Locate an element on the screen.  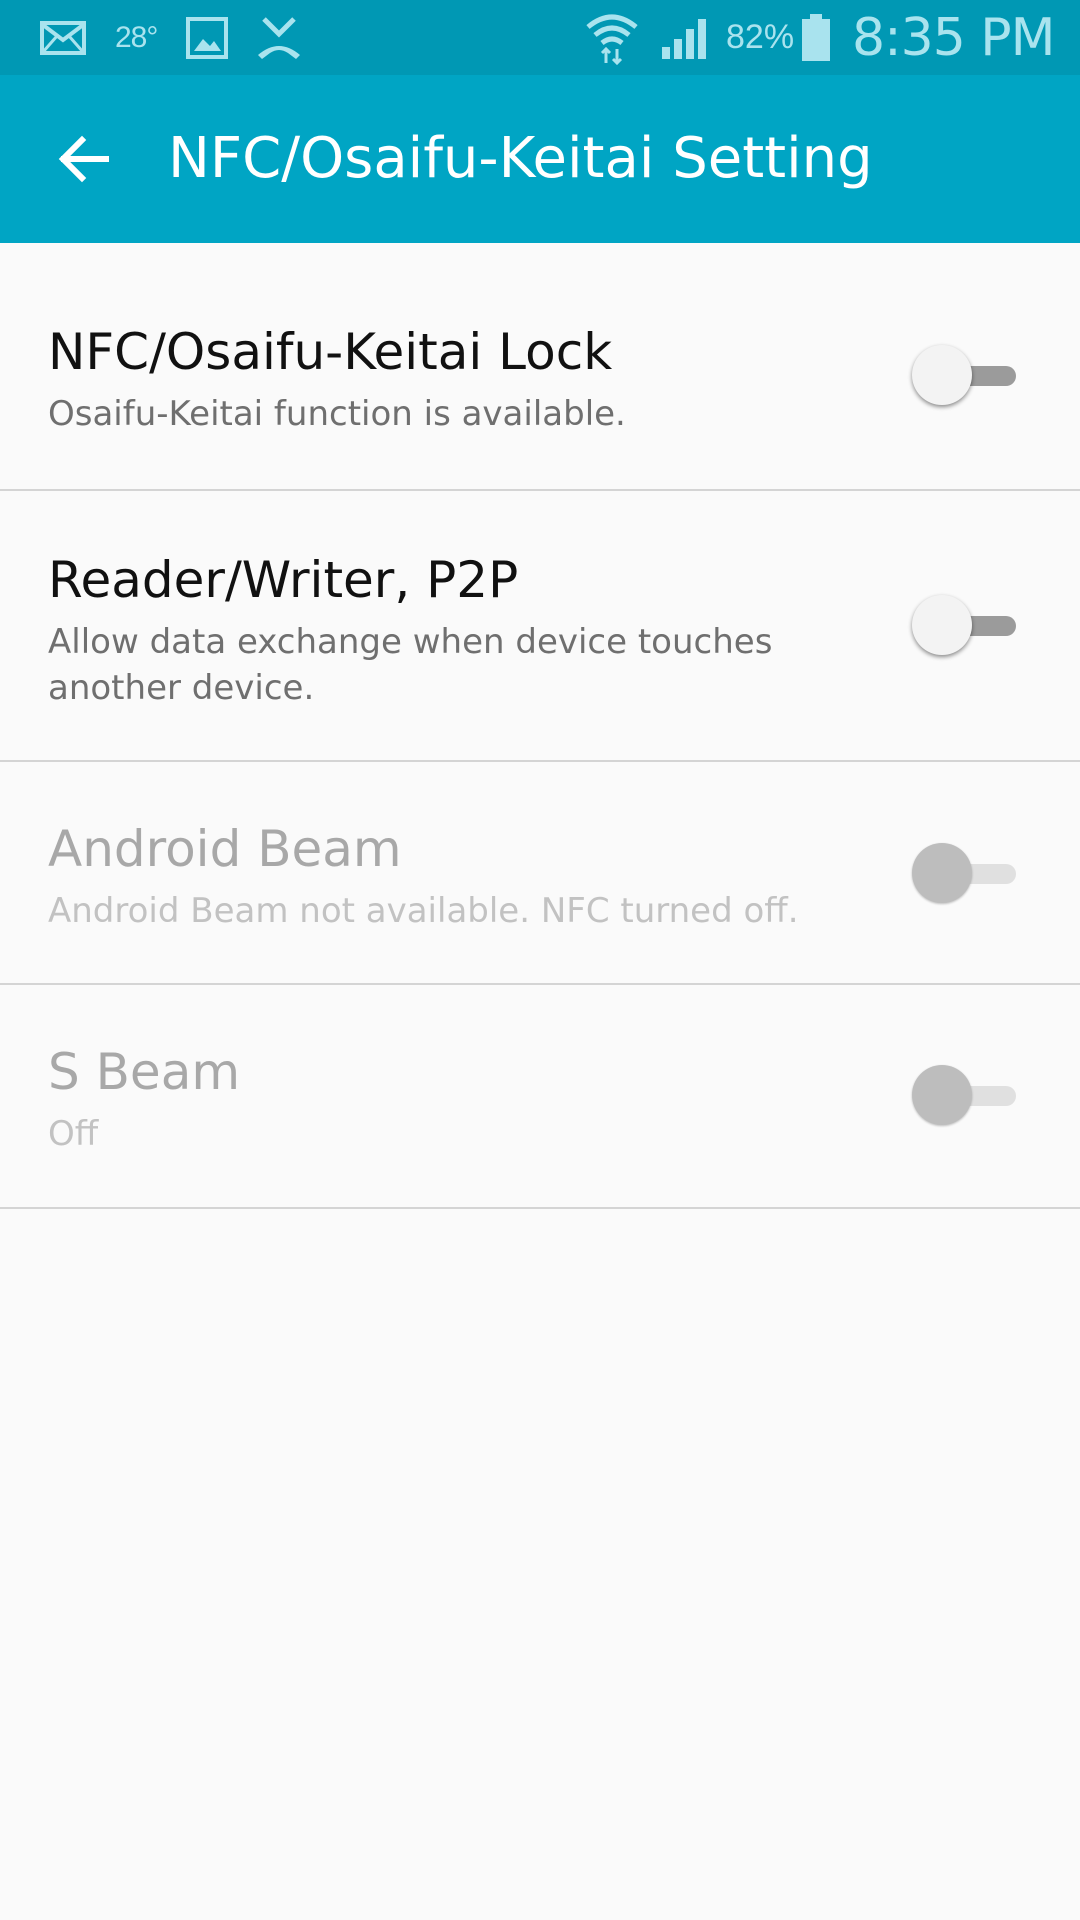
signal-icon is located at coordinates (685, 37).